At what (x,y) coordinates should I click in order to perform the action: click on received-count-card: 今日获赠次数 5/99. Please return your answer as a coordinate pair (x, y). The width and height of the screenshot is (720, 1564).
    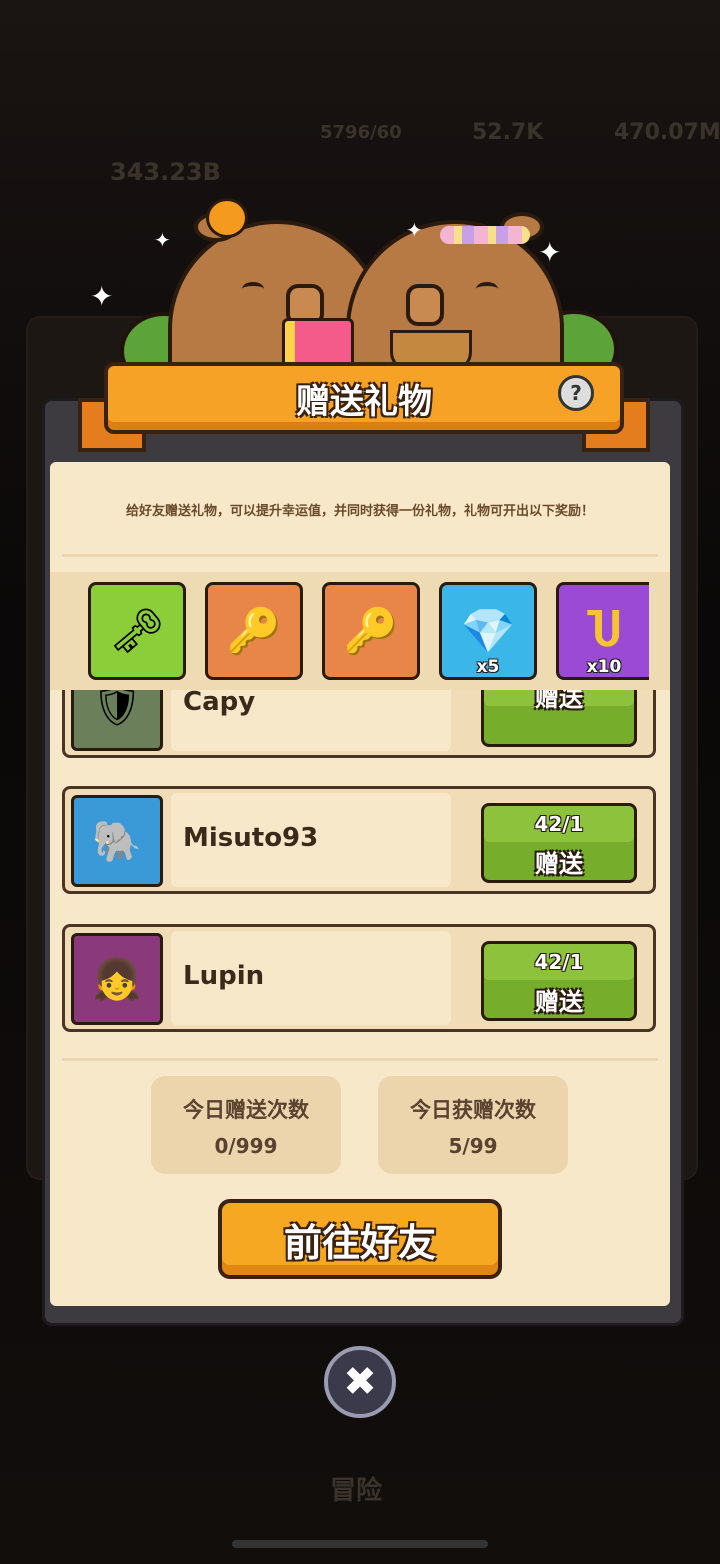
    Looking at the image, I should click on (473, 1125).